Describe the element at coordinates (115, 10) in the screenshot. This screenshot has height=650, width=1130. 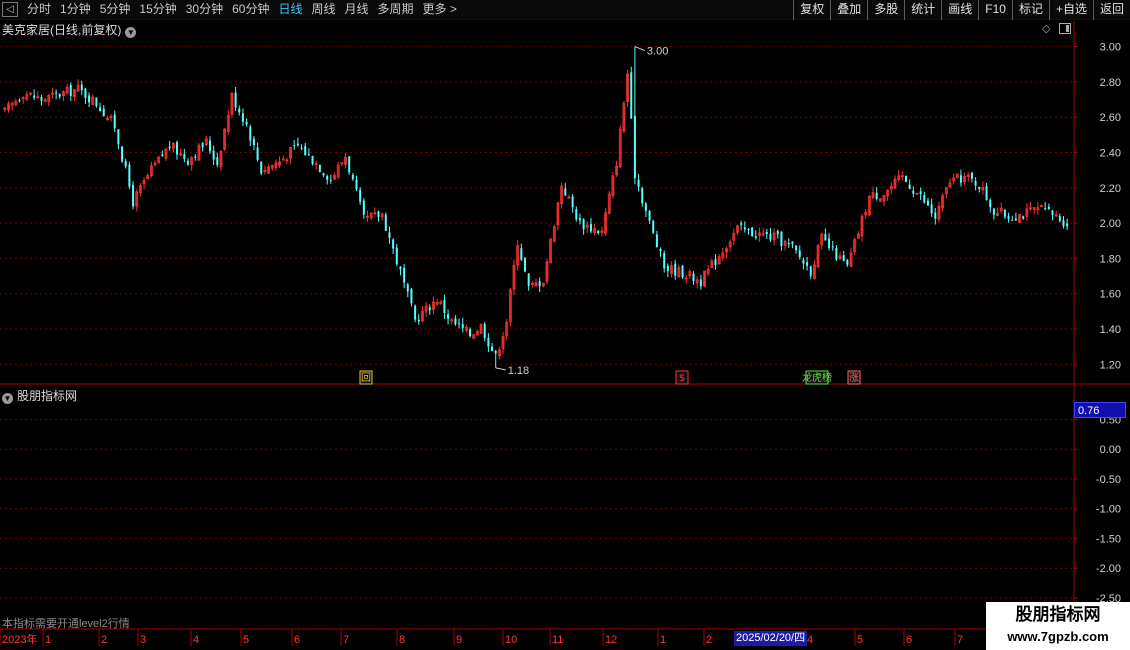
I see `tab-5min: 5分钟` at that location.